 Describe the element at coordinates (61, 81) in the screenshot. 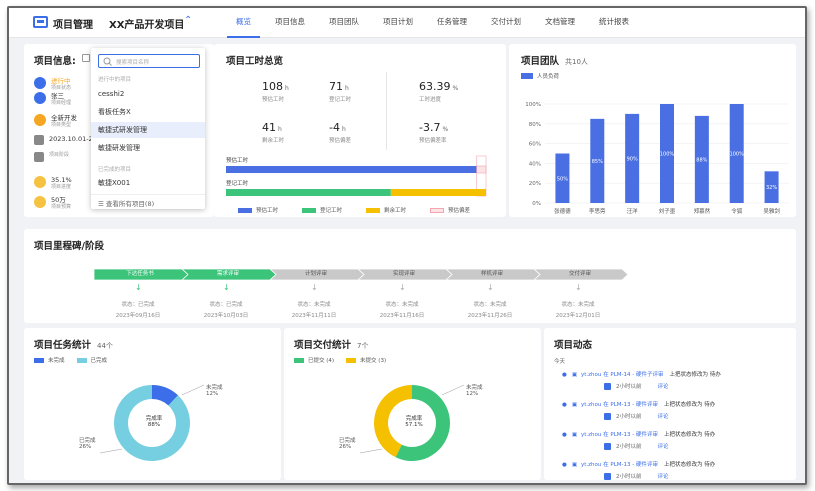

I see `info-value: 进行中` at that location.